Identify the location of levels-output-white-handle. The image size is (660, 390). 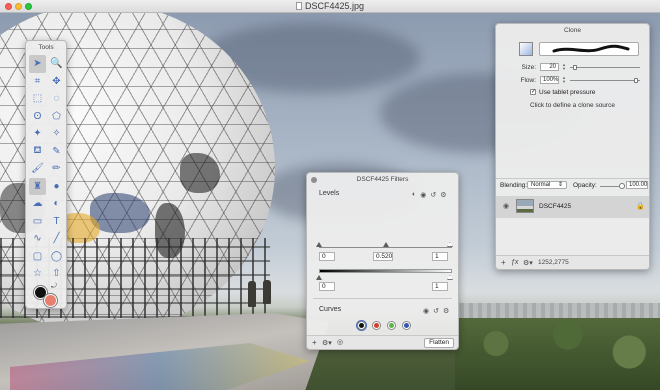
(450, 277).